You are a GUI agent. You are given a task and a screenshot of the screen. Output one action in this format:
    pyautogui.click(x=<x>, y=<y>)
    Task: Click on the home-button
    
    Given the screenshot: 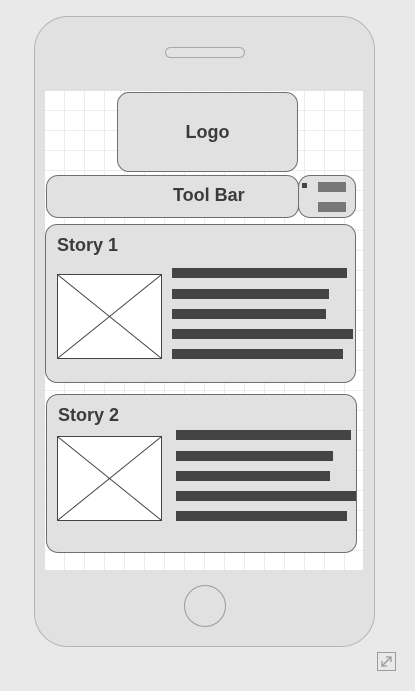 What is the action you would take?
    pyautogui.click(x=205, y=606)
    